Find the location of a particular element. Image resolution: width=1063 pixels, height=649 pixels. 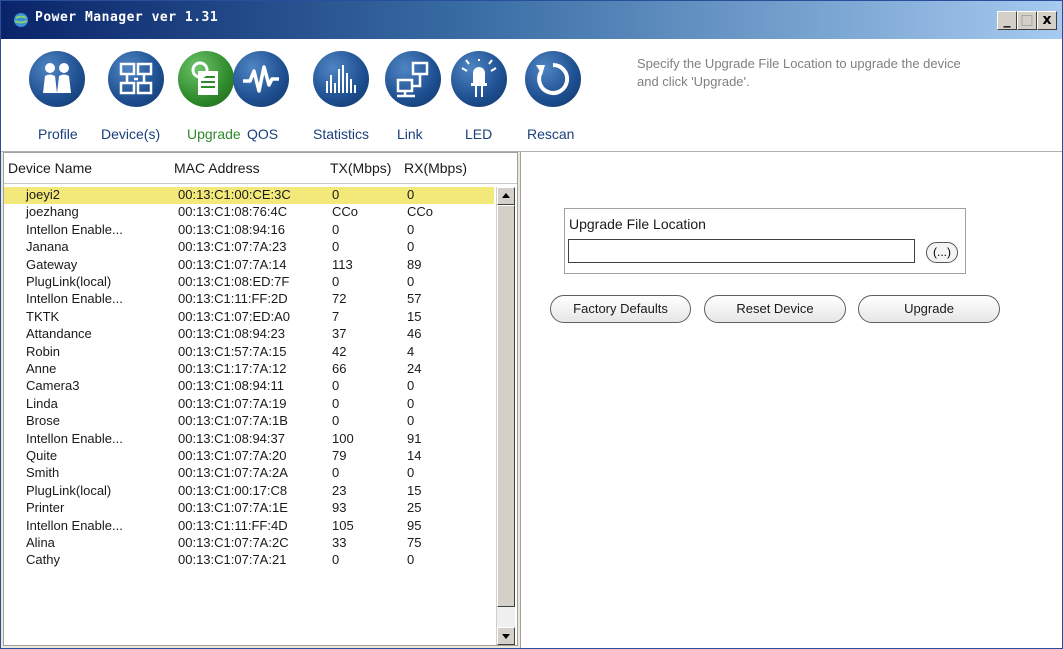

close-button: x is located at coordinates (1047, 20).